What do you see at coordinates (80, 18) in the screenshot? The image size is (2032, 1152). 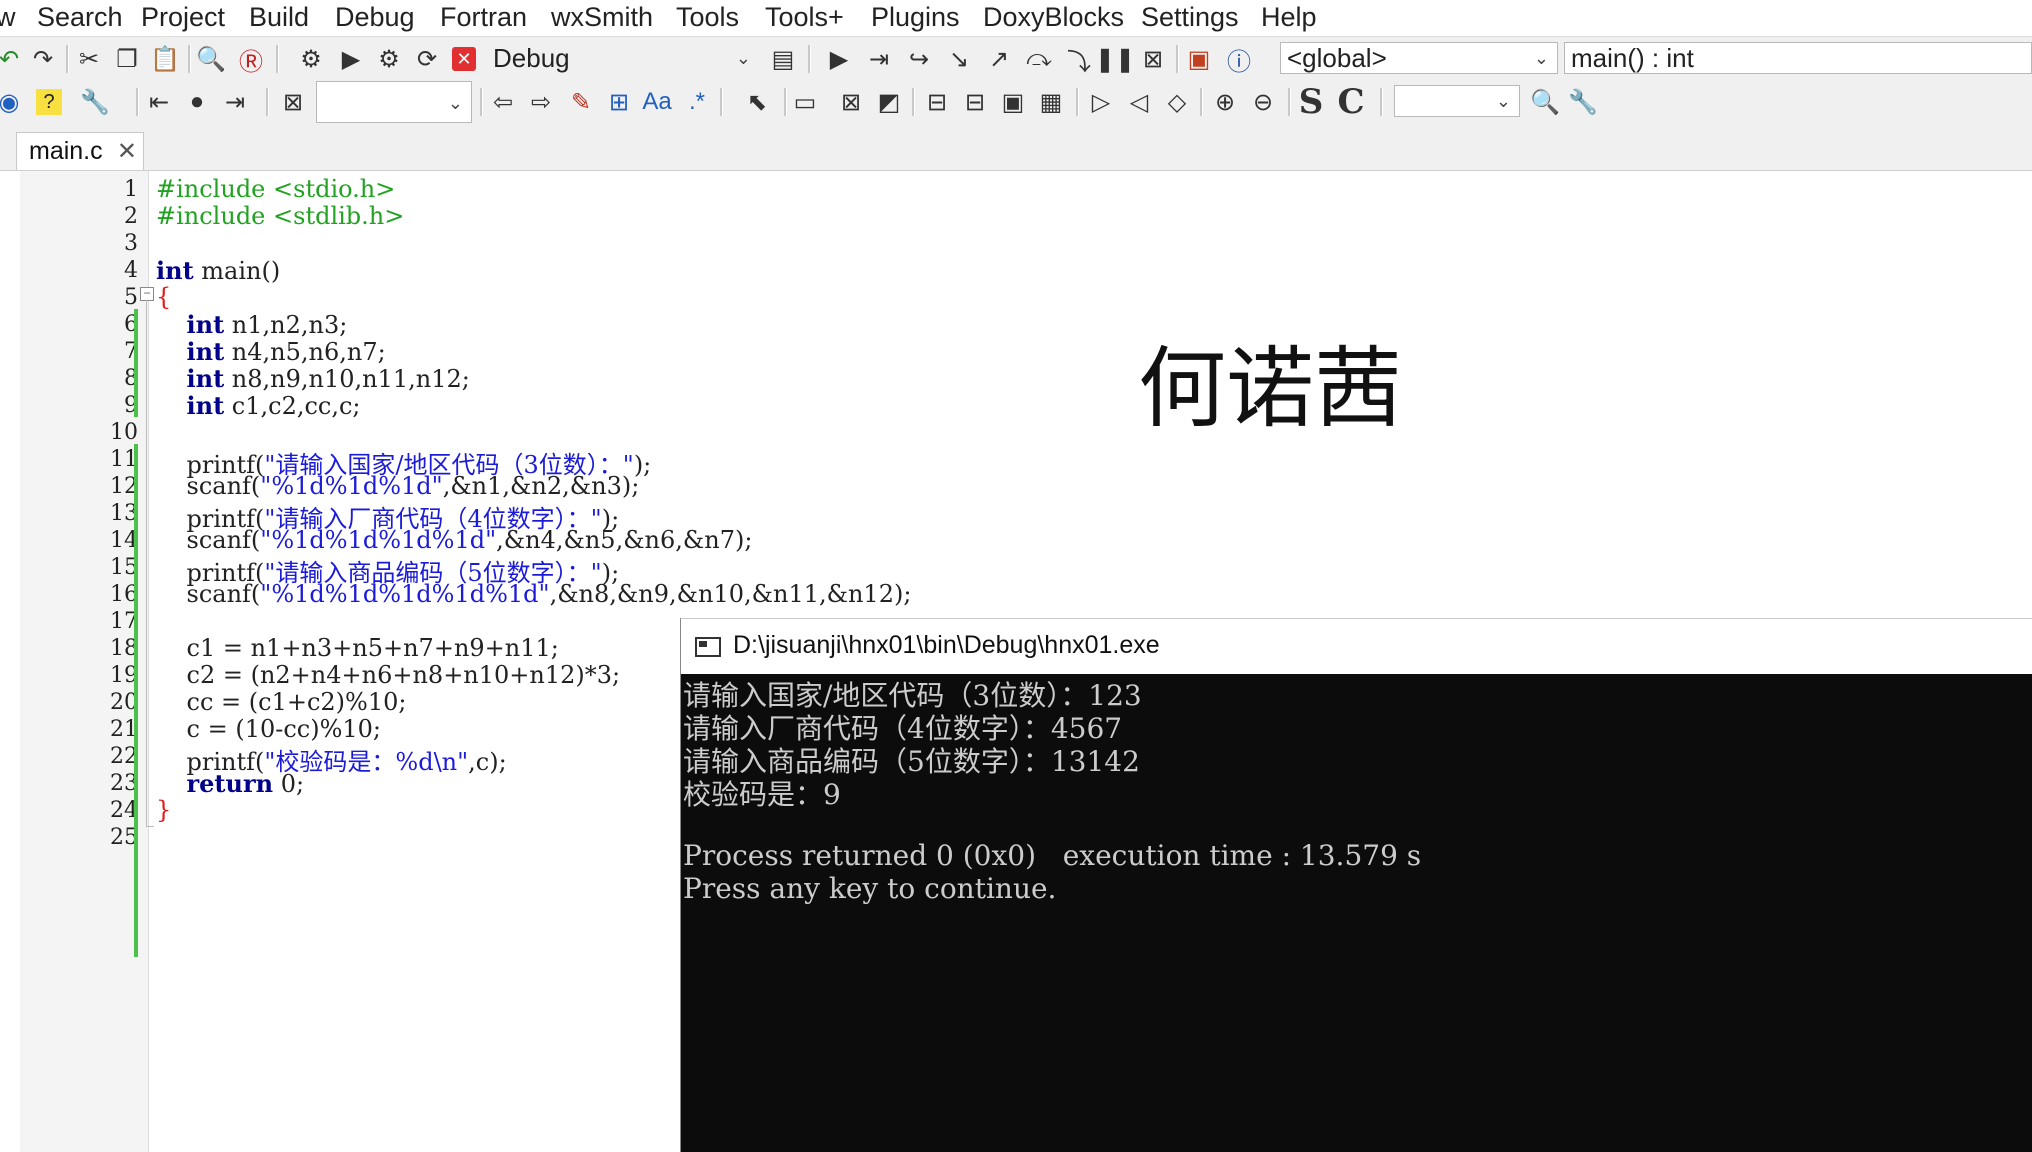 I see `menu-search: Search` at bounding box center [80, 18].